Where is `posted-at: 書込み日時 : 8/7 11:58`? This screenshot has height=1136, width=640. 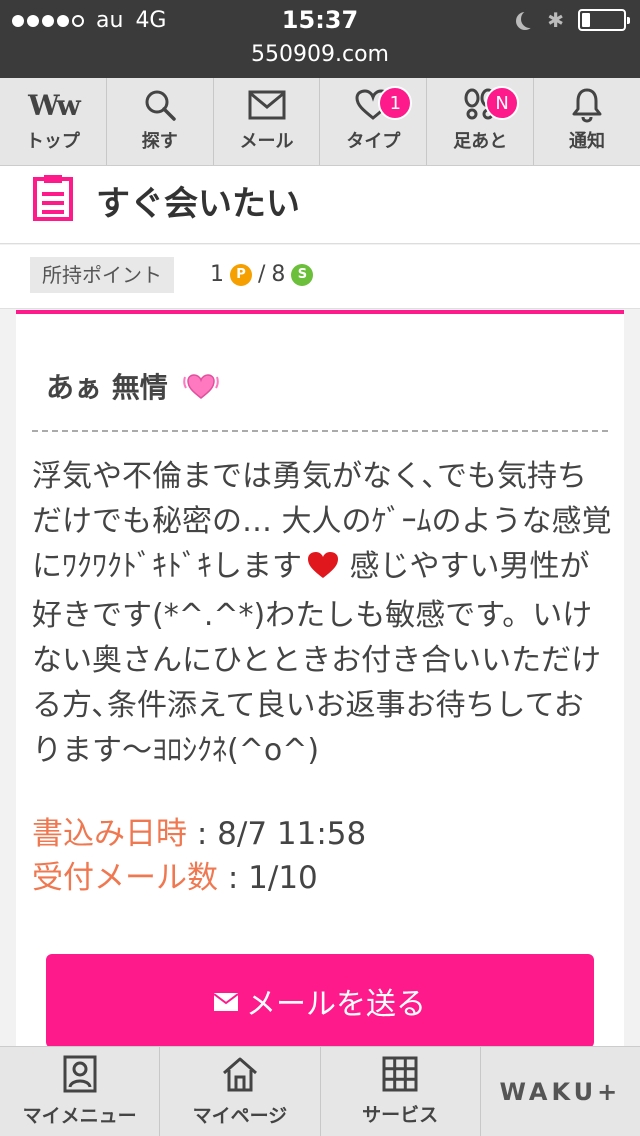 posted-at: 書込み日時 : 8/7 11:58 is located at coordinates (199, 830).